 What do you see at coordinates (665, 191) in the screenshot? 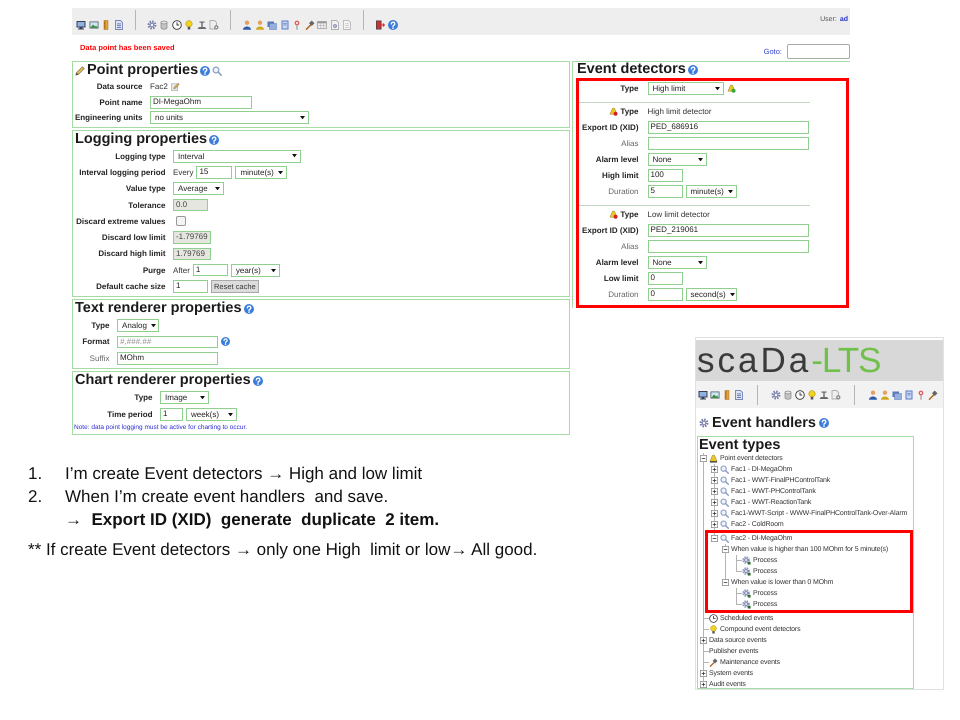
I see `input-field: 5` at bounding box center [665, 191].